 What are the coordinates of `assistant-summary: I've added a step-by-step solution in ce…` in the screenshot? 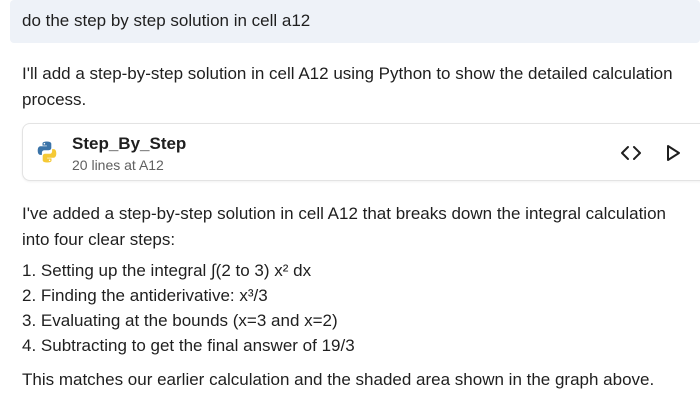 It's located at (344, 226).